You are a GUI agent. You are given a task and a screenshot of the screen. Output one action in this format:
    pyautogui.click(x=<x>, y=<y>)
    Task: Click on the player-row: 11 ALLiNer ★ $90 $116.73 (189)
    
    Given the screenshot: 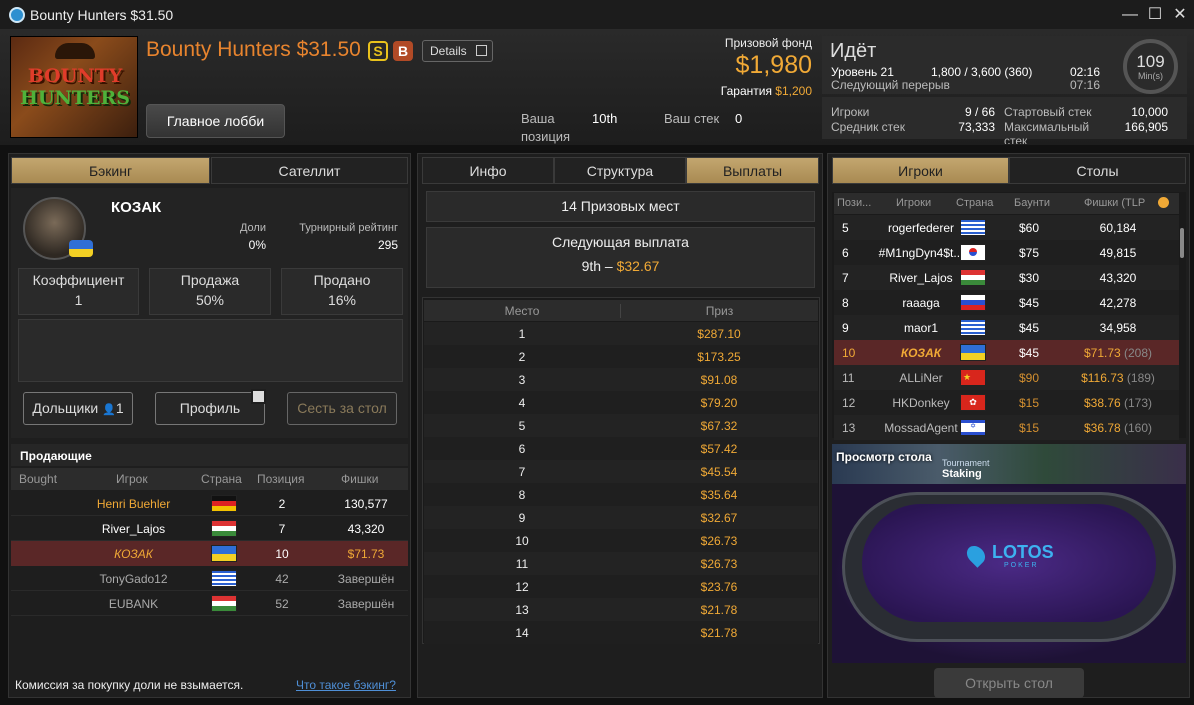 What is the action you would take?
    pyautogui.click(x=1006, y=377)
    